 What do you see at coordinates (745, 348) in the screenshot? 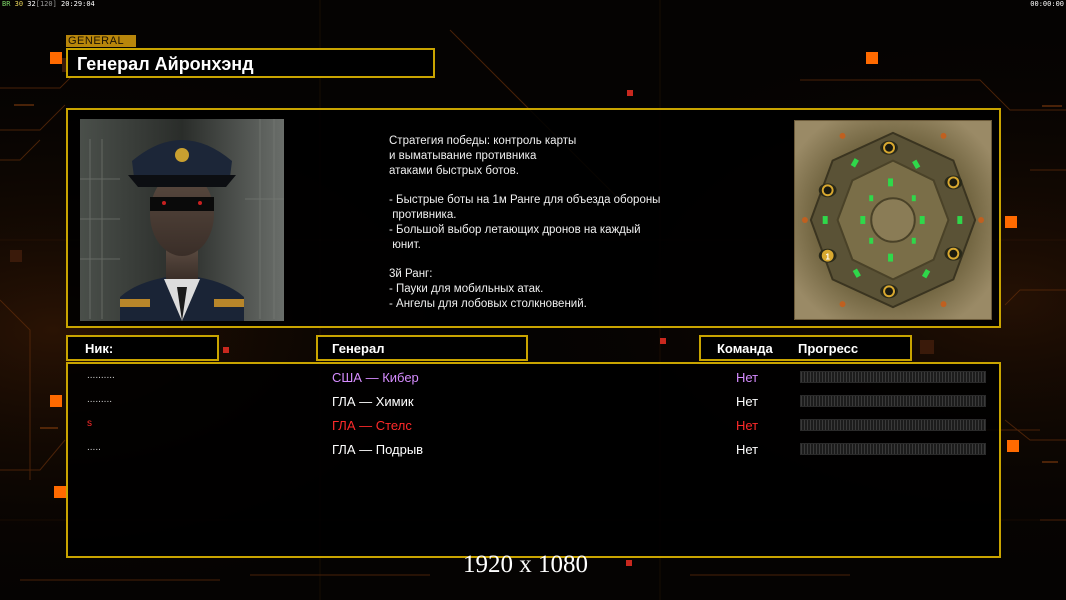
I see `team-header-label: Команда` at bounding box center [745, 348].